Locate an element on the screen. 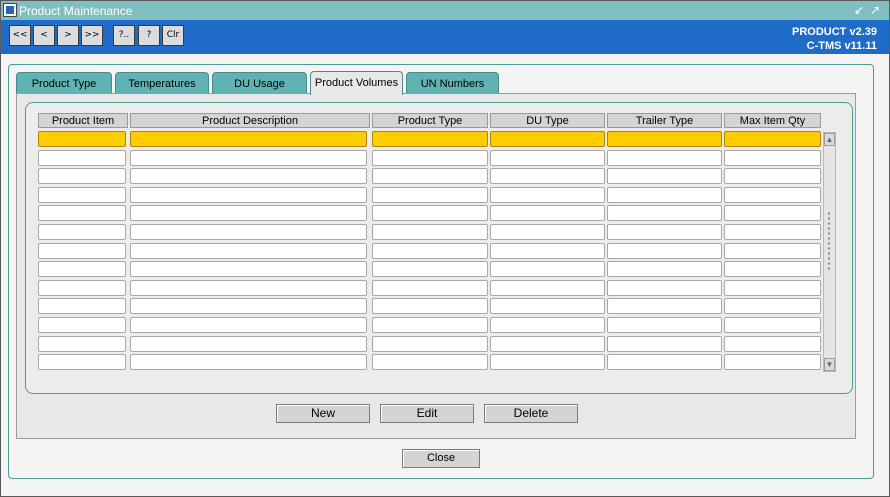 The height and width of the screenshot is (497, 890). close-button: Close is located at coordinates (441, 458).